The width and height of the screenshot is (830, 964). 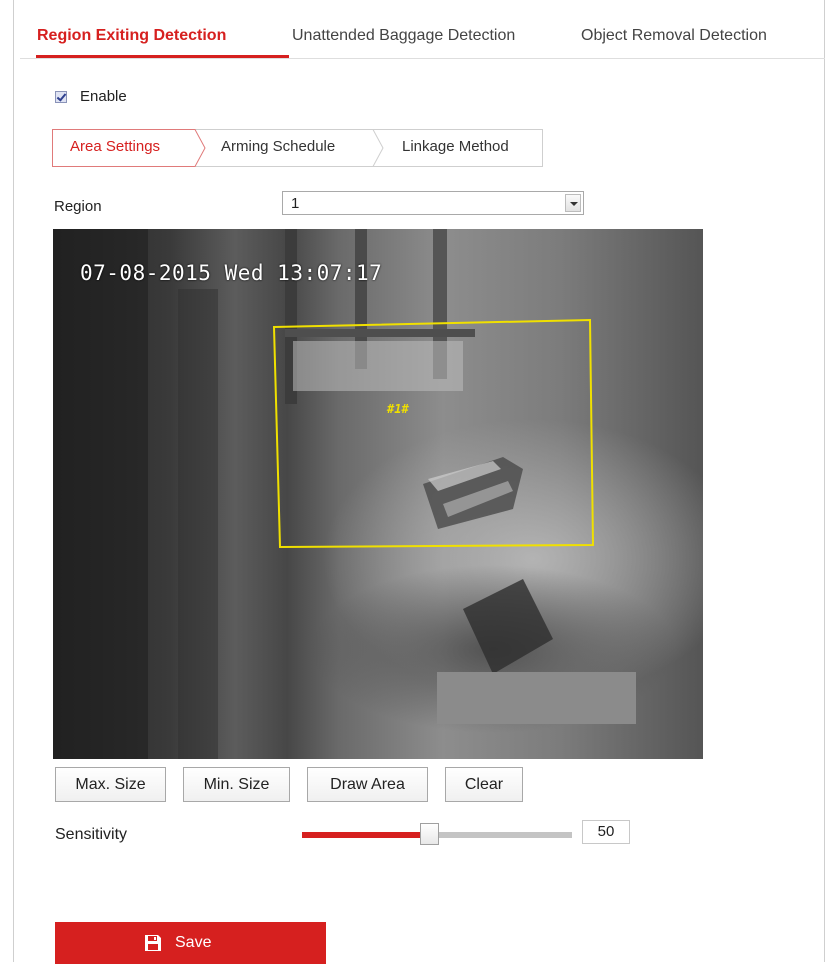 I want to click on active-tab-underline, so click(x=162, y=56).